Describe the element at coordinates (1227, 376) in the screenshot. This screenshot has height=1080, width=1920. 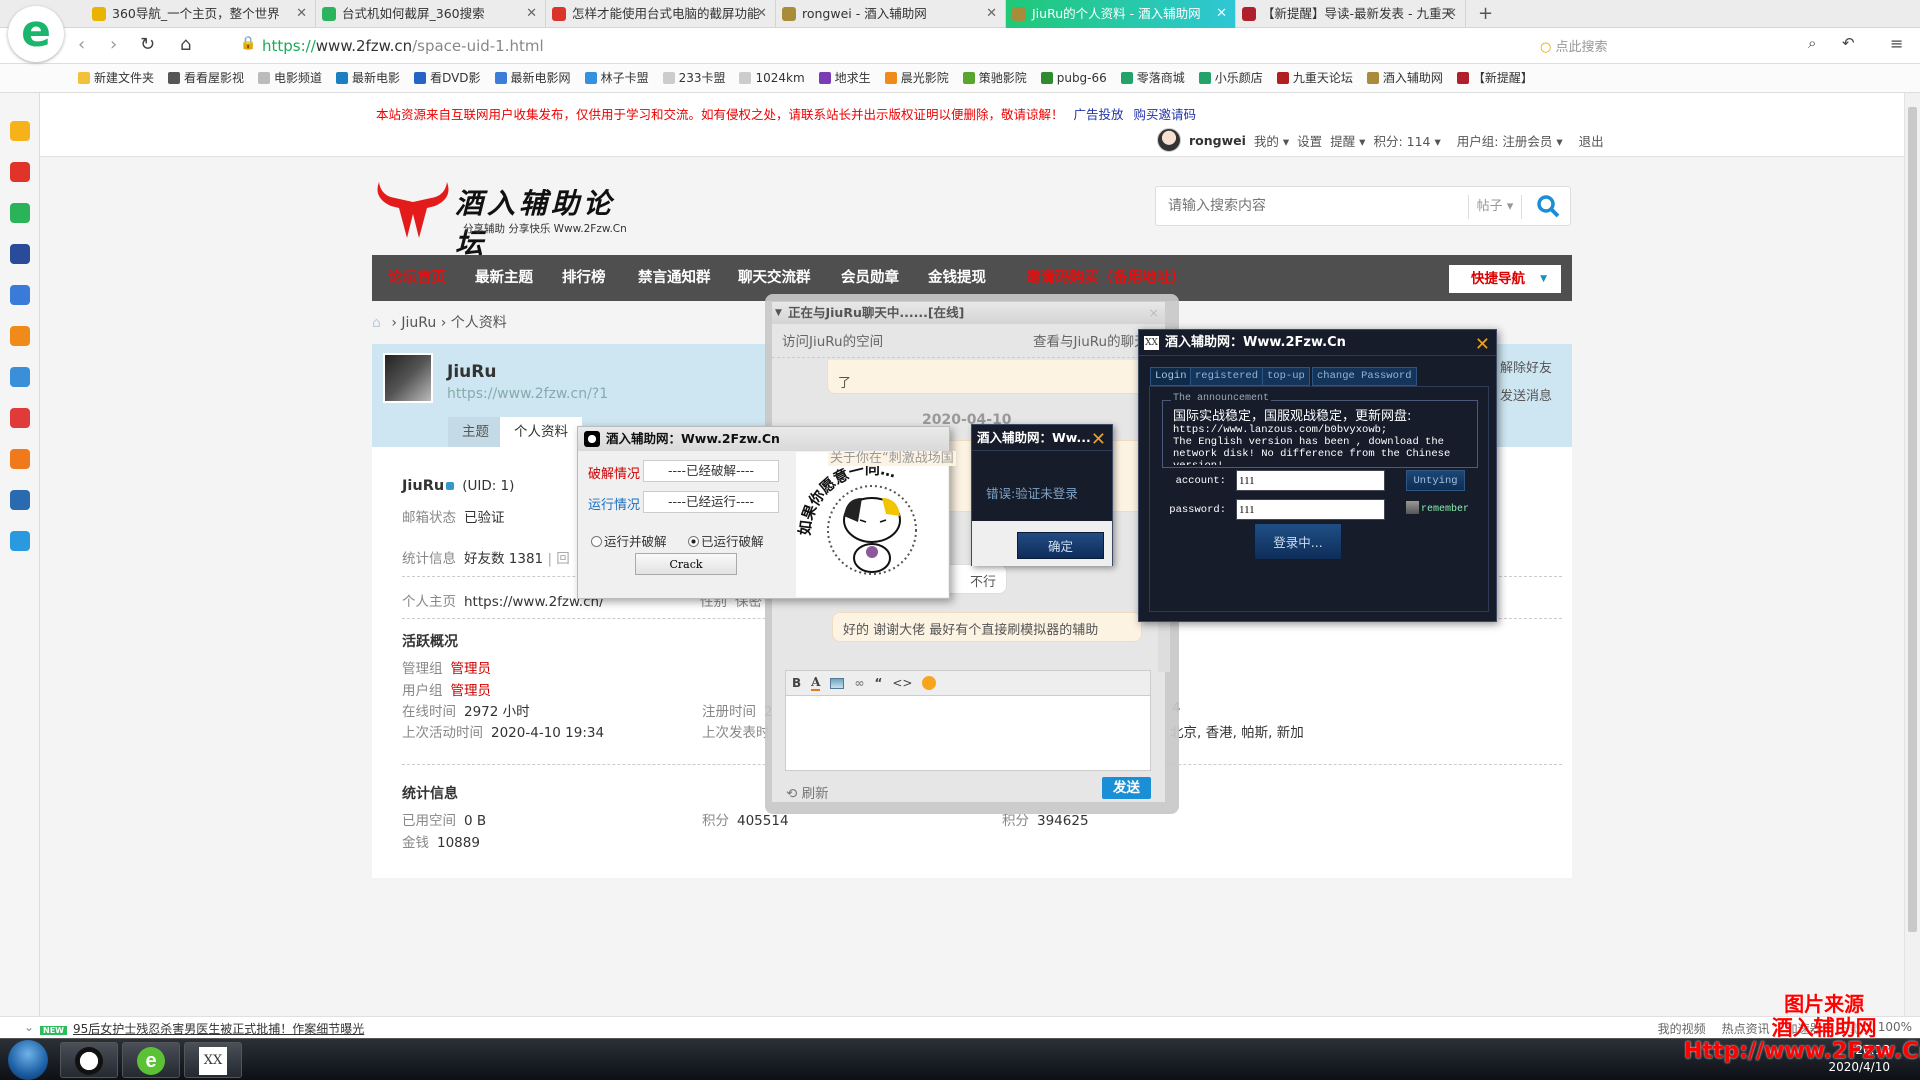
I see `tab-registered: registered` at that location.